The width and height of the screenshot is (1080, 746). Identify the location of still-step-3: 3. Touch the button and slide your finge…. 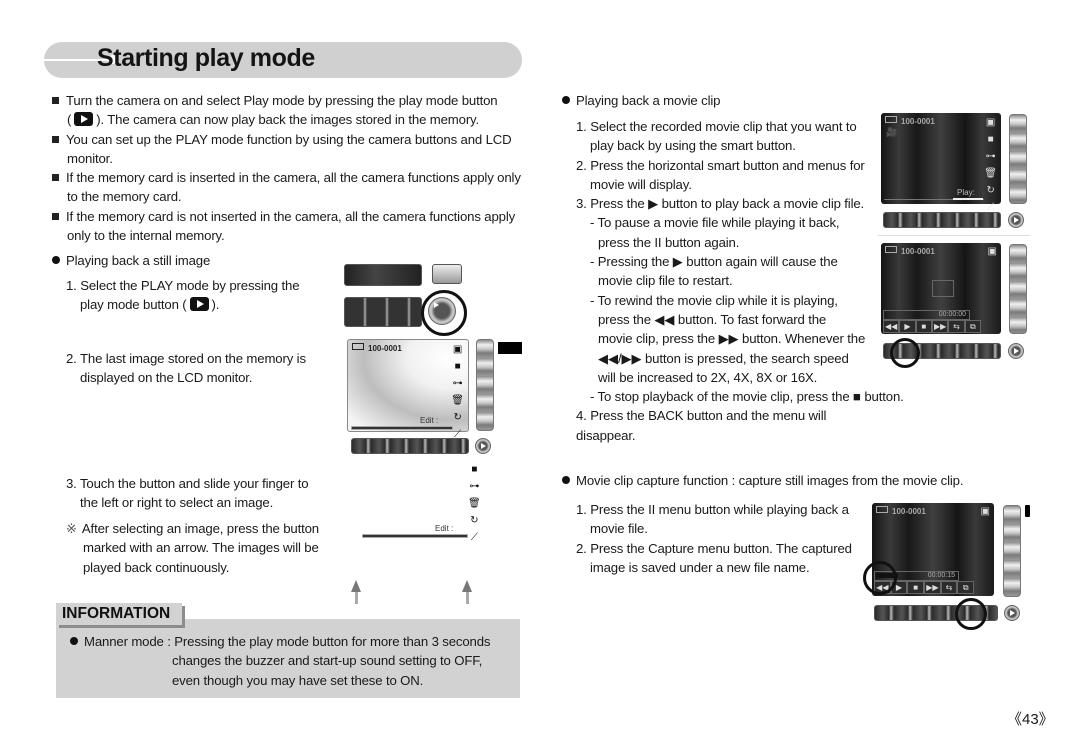
(187, 493).